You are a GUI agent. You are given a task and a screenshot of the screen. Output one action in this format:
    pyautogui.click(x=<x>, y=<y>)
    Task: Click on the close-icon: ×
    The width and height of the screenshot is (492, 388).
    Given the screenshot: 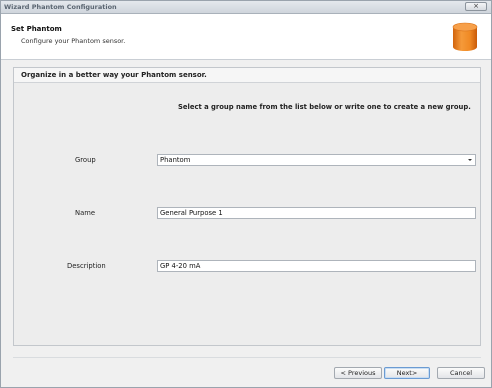 What is the action you would take?
    pyautogui.click(x=476, y=6)
    